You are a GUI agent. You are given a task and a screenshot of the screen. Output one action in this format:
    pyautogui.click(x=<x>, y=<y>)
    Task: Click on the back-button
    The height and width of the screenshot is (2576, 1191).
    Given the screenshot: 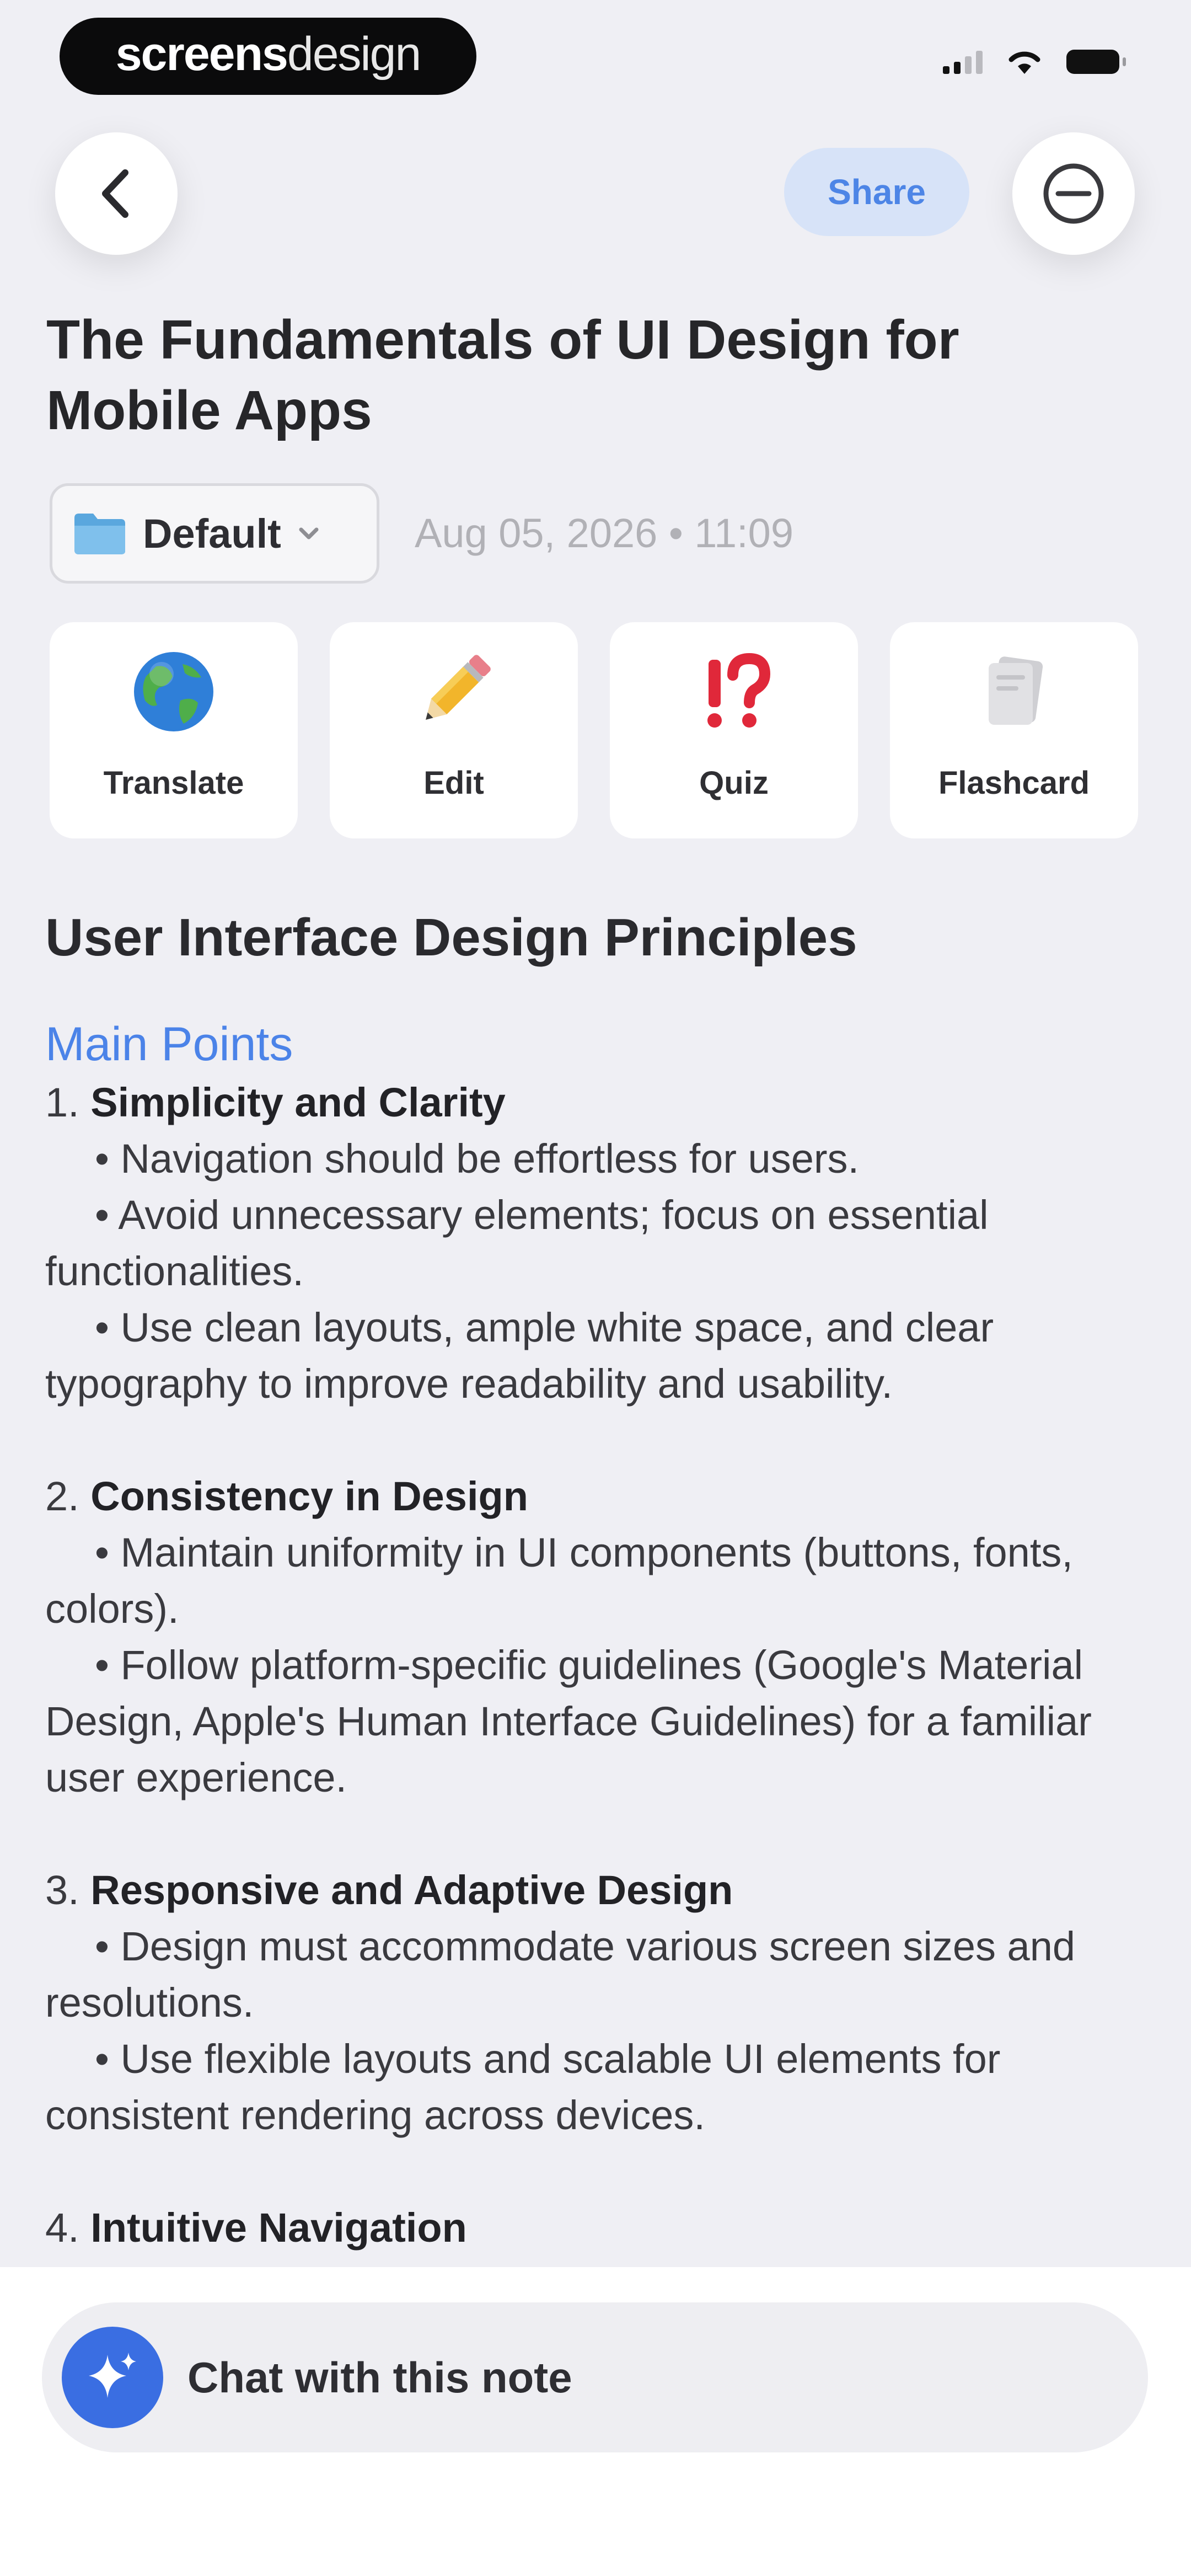 What is the action you would take?
    pyautogui.click(x=116, y=193)
    